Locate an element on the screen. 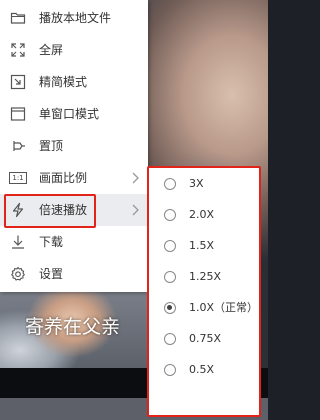  radio-button-checked is located at coordinates (170, 308).